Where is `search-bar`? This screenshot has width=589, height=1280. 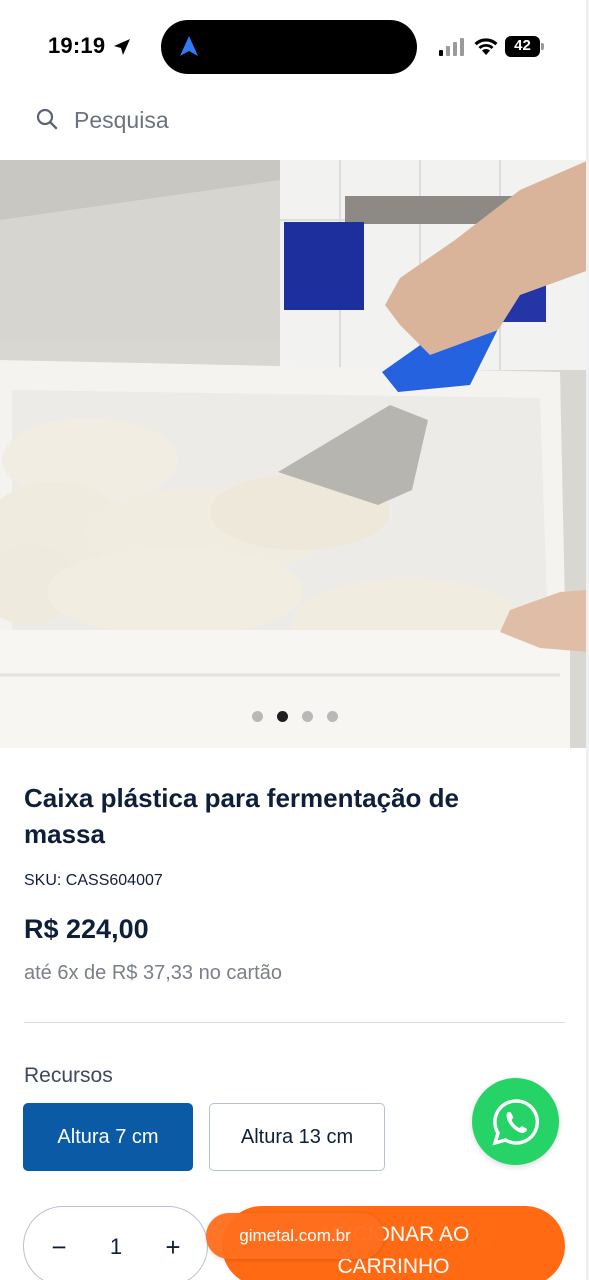 search-bar is located at coordinates (294, 122).